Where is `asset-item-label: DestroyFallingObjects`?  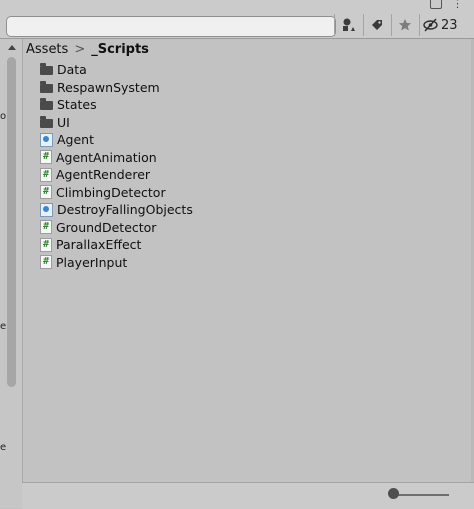
asset-item-label: DestroyFallingObjects is located at coordinates (125, 210).